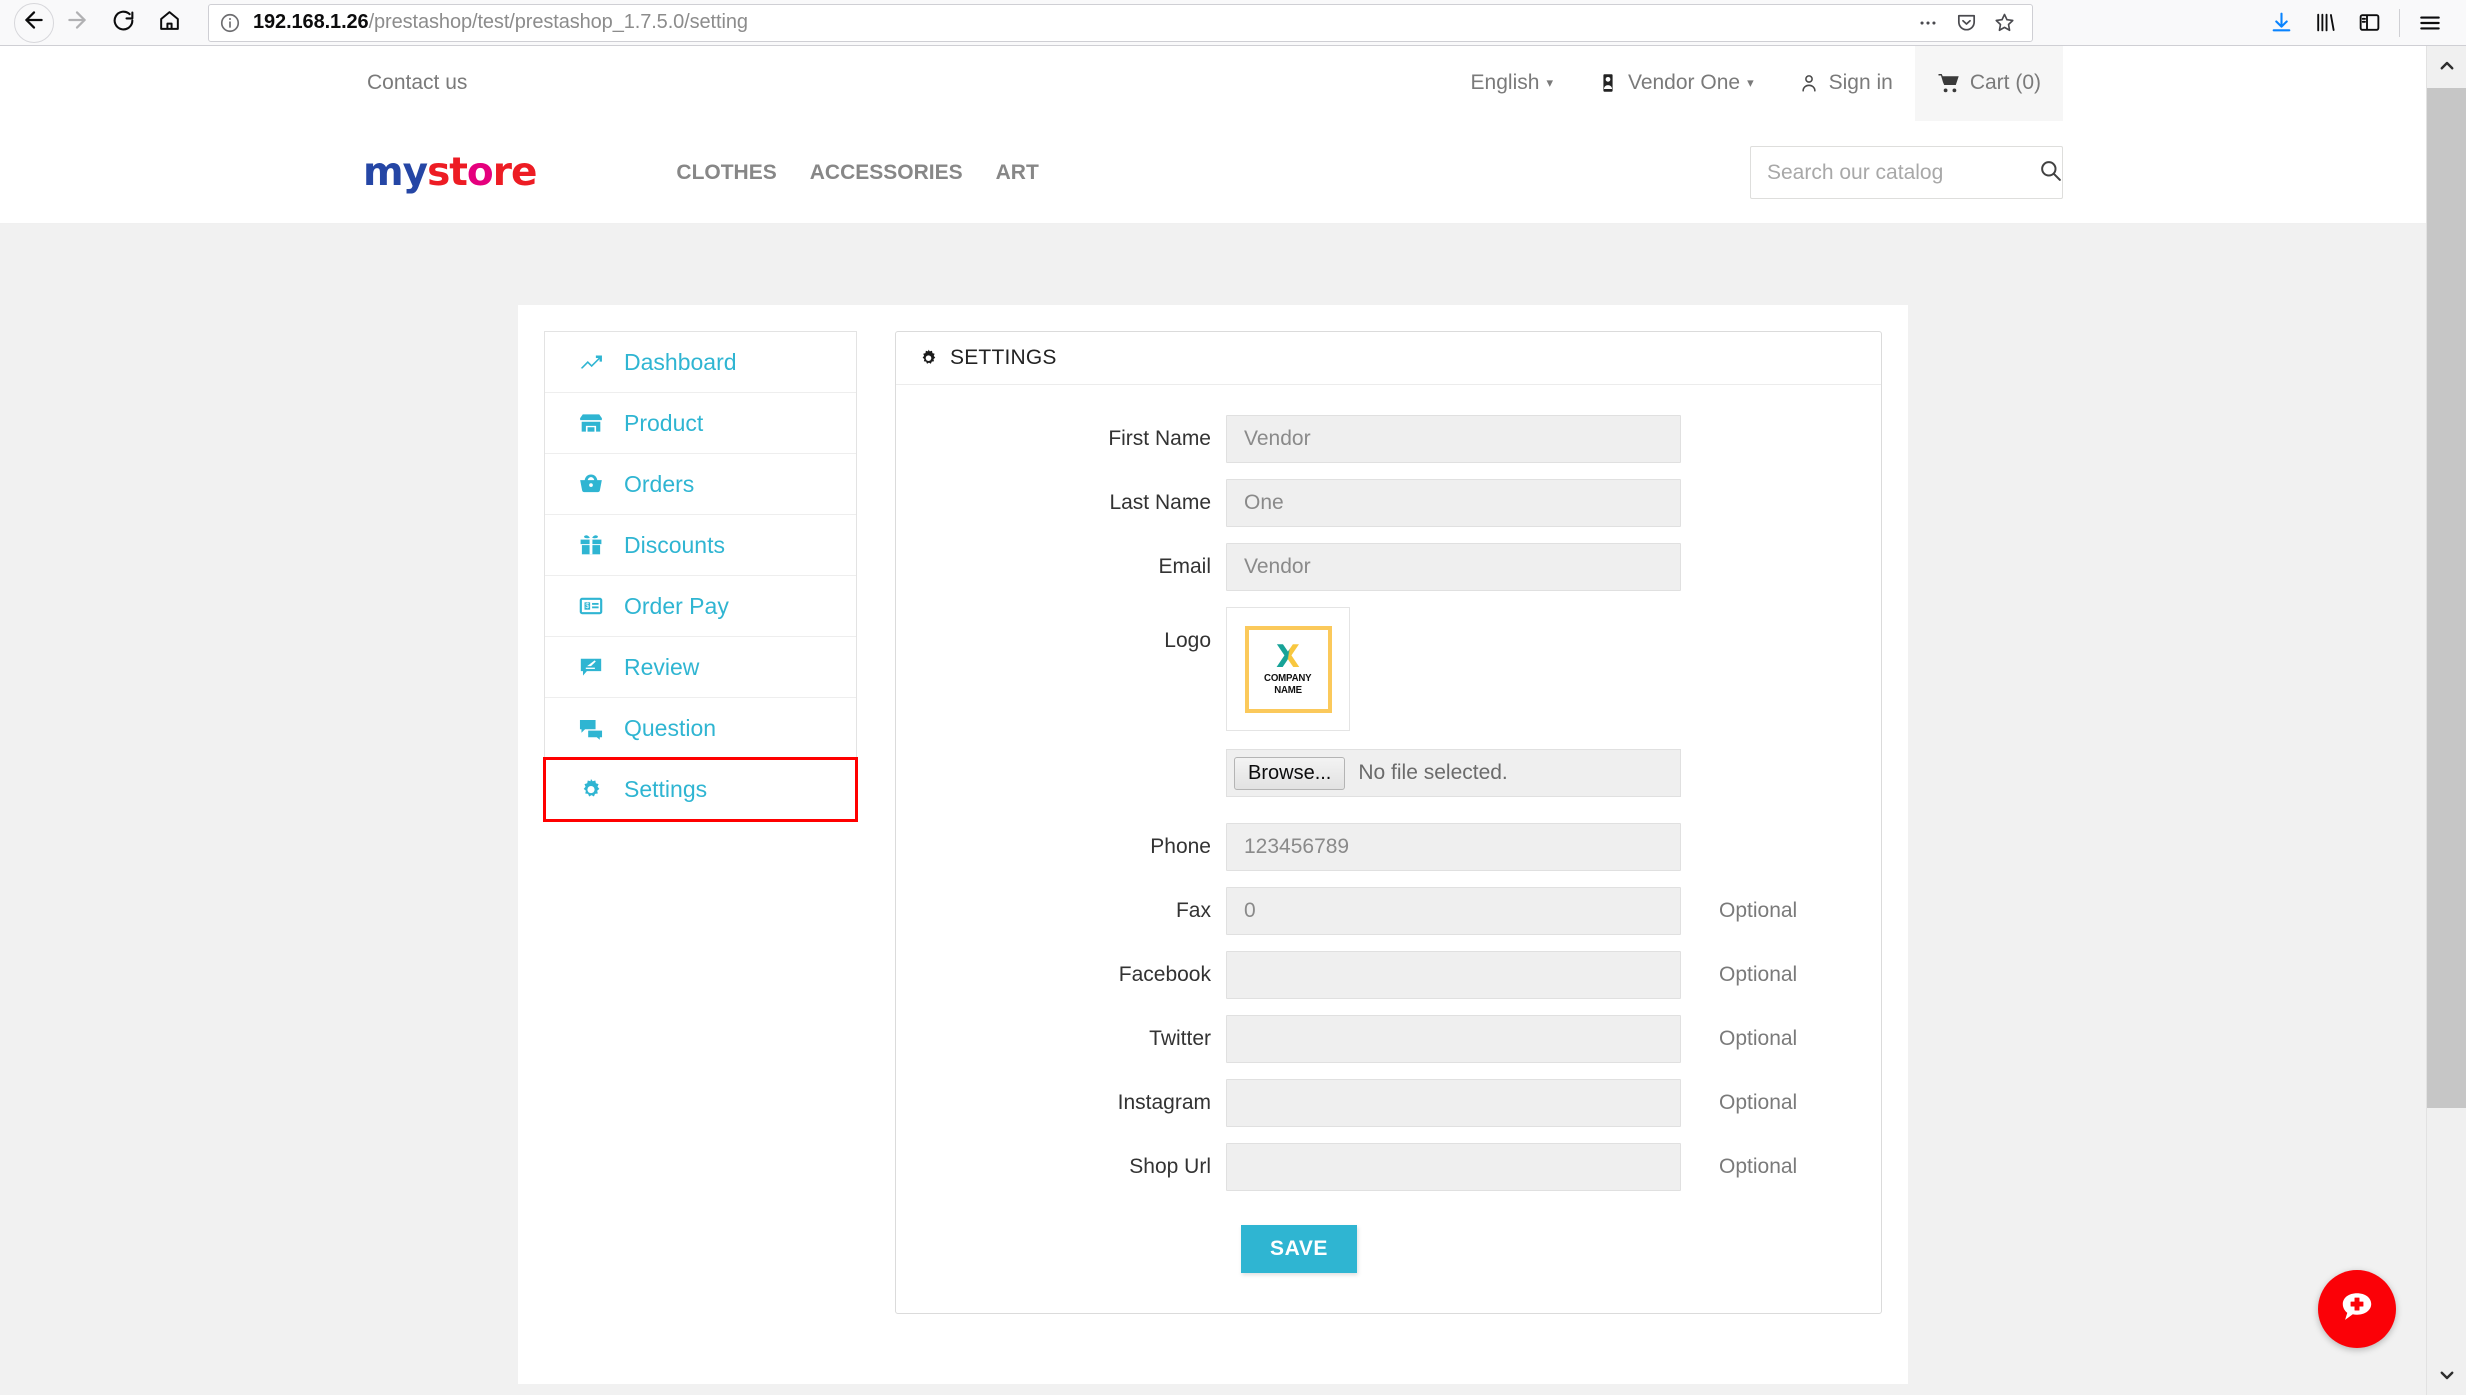 The width and height of the screenshot is (2466, 1395). I want to click on scrollbar-up-button, so click(2446, 66).